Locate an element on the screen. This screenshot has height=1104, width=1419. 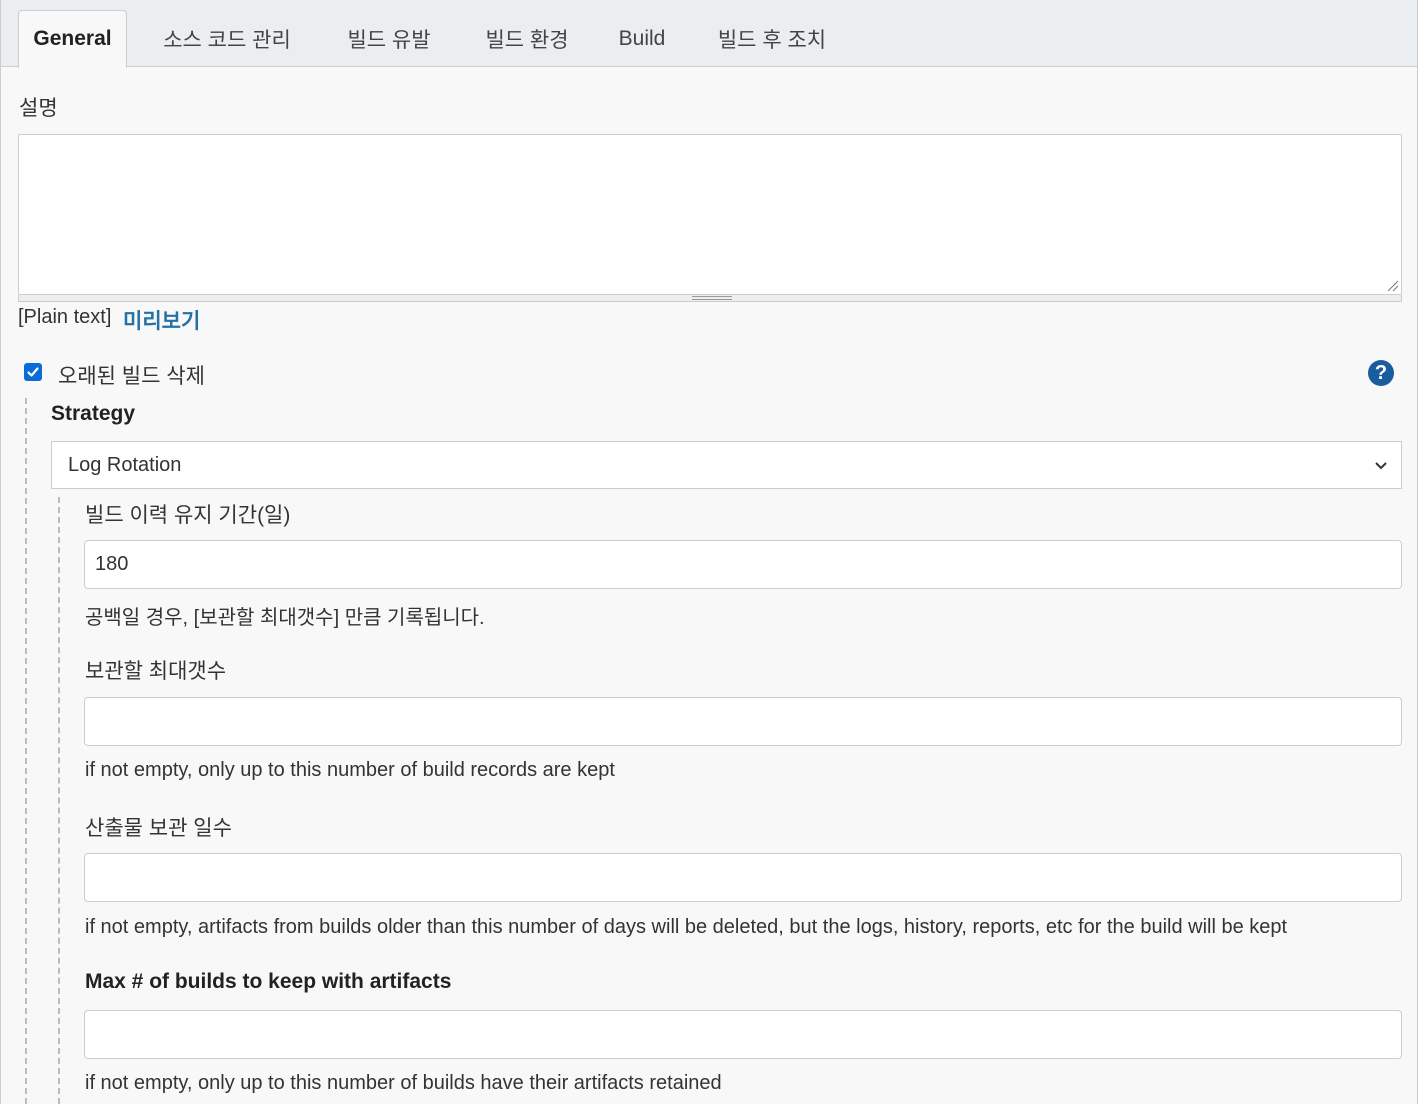
strategy-indent-guide is located at coordinates (59, 800).